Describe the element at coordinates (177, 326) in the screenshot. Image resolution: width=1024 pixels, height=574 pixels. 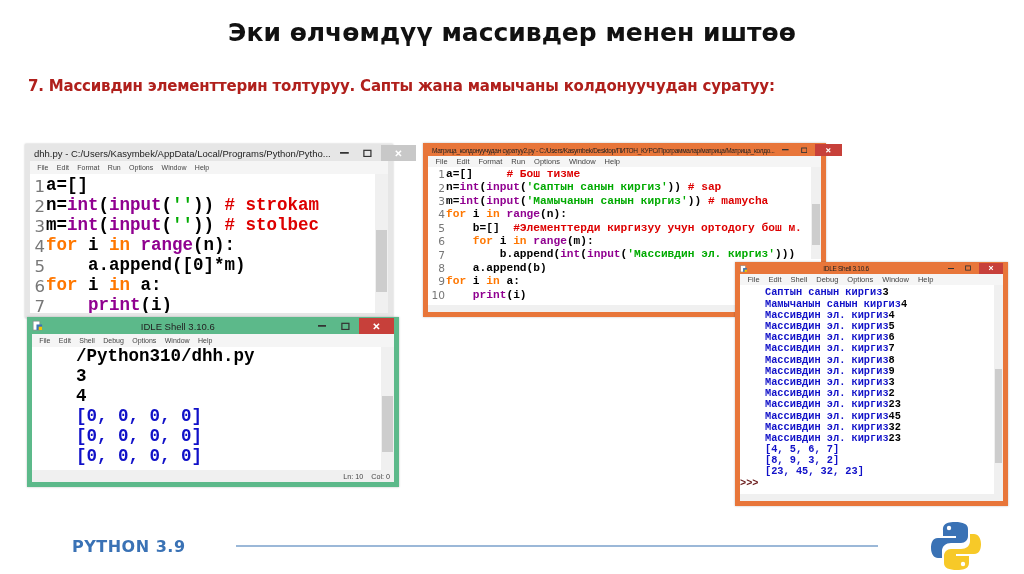
I see `window-title: IDLE Shell 3.10.6` at that location.